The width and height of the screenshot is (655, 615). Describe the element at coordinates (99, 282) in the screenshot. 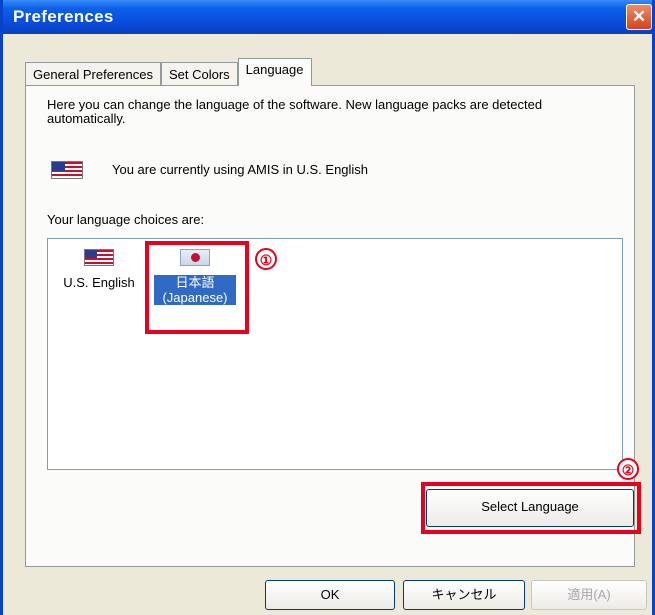

I see `language-label: U.S. English` at that location.